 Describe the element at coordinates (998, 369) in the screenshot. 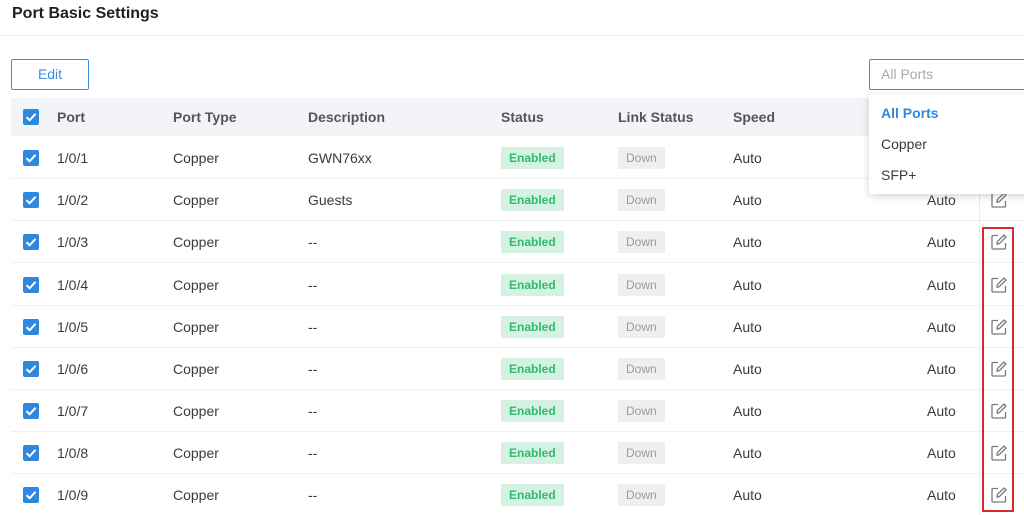

I see `annotation-highlight-box` at that location.